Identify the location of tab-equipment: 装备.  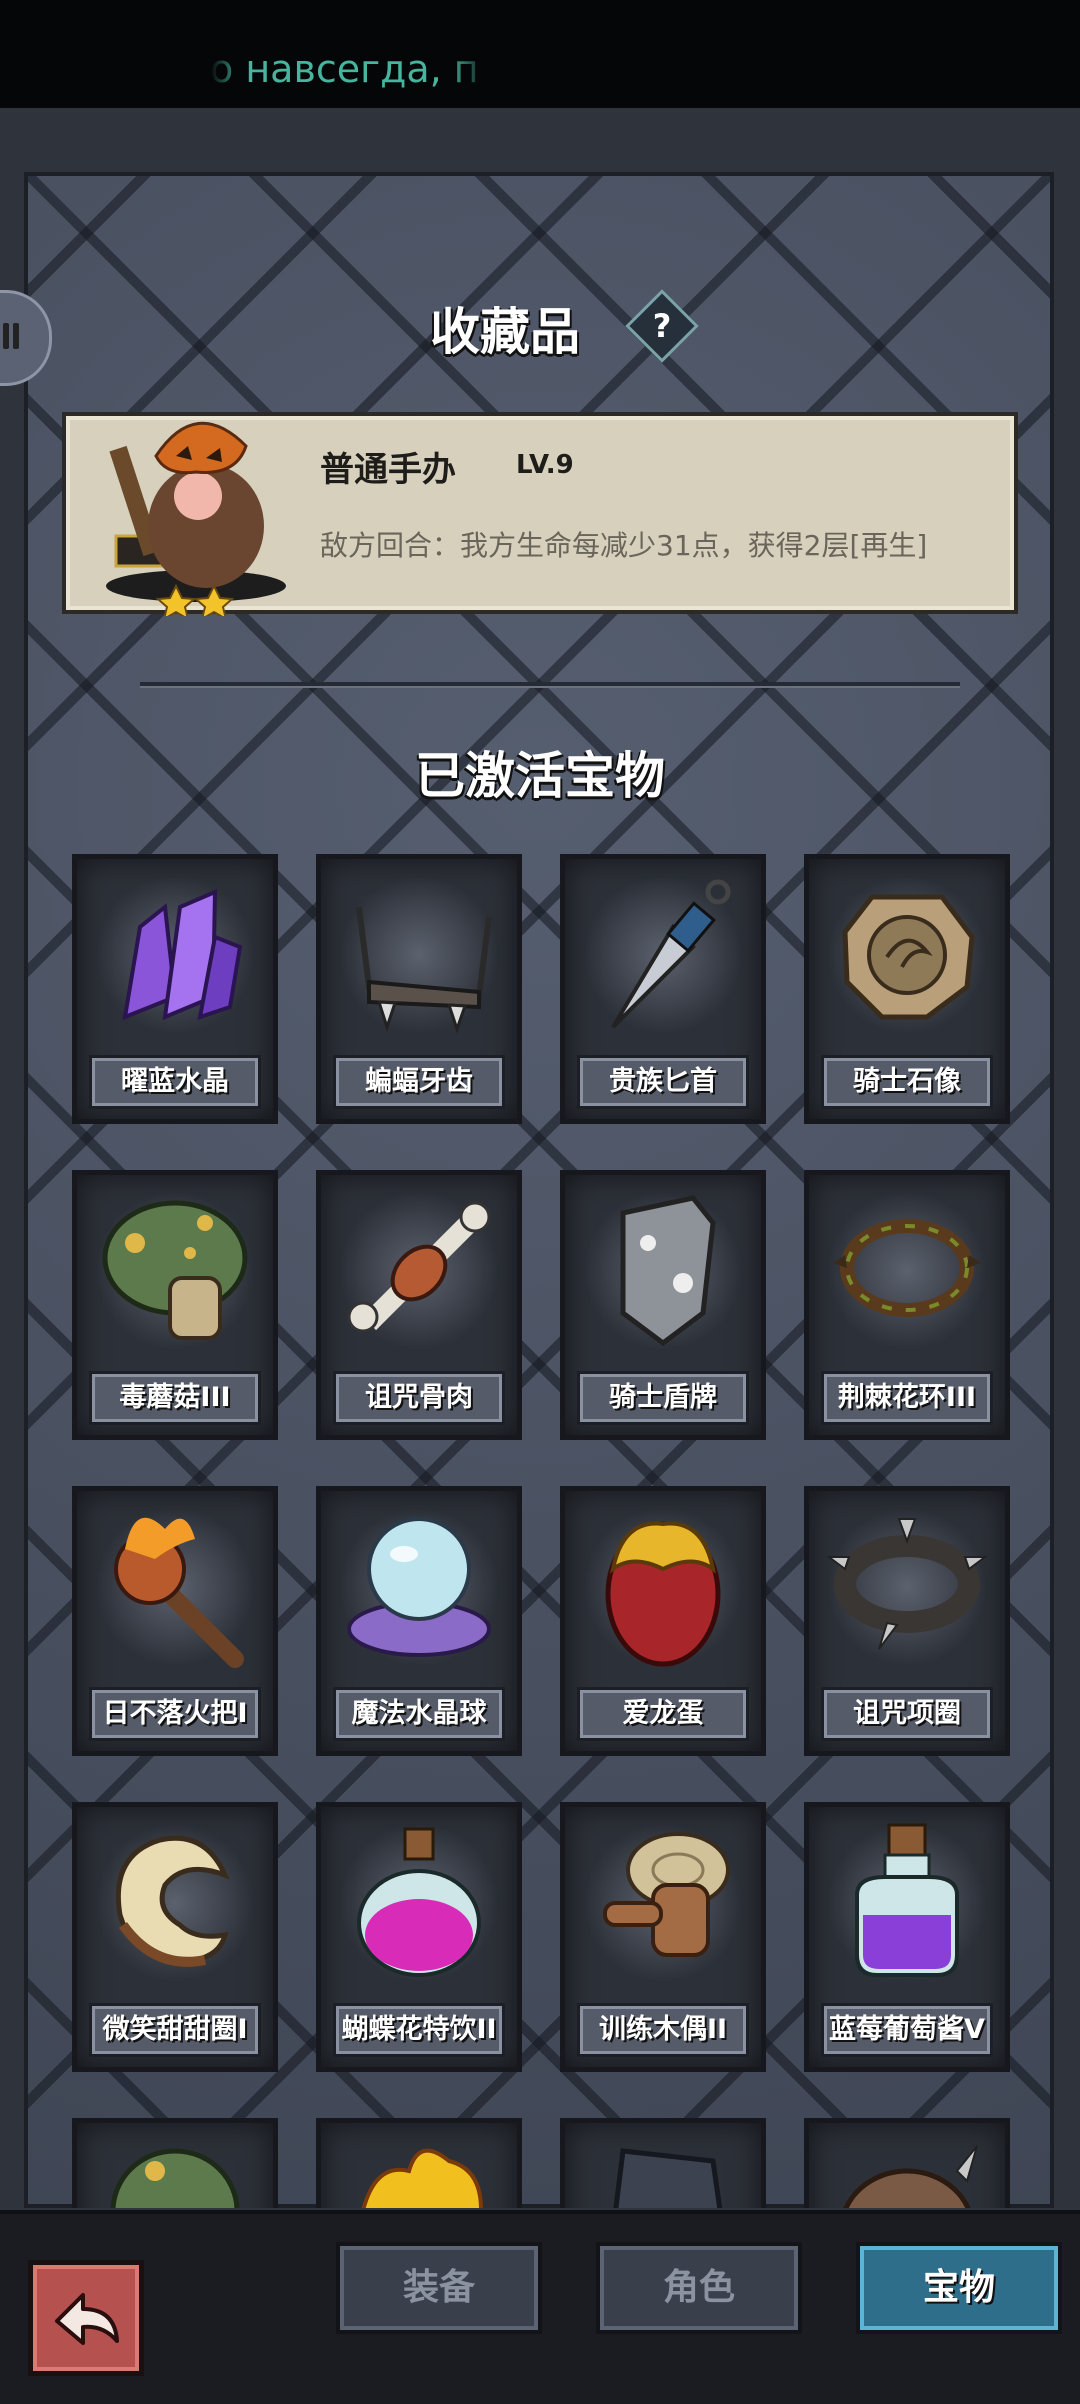
(439, 2288).